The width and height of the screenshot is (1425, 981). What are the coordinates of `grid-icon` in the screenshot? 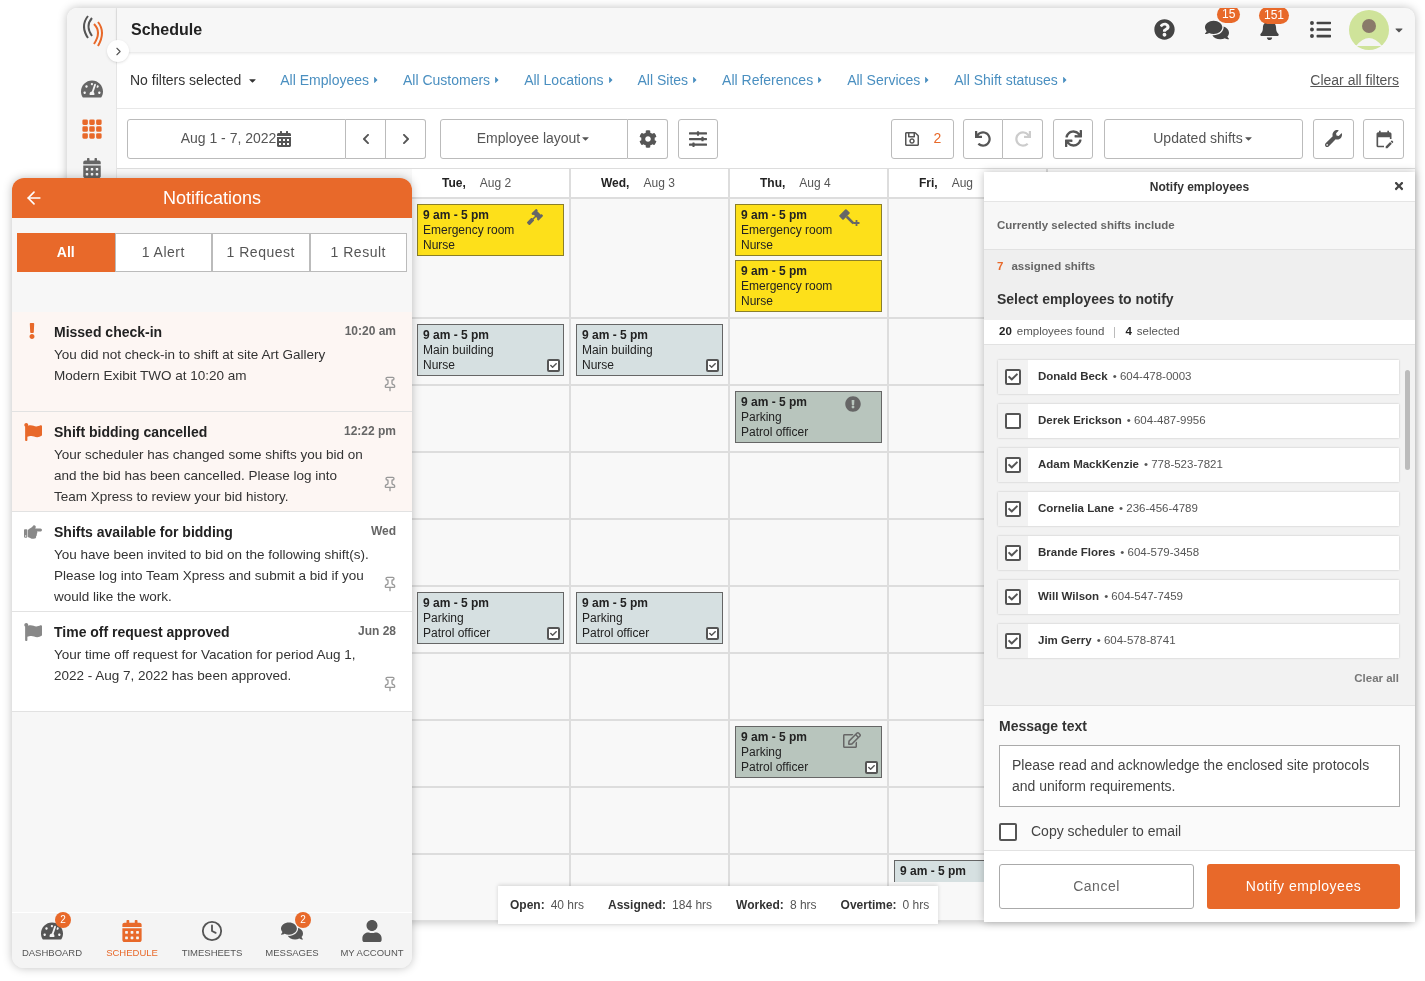 It's located at (91, 129).